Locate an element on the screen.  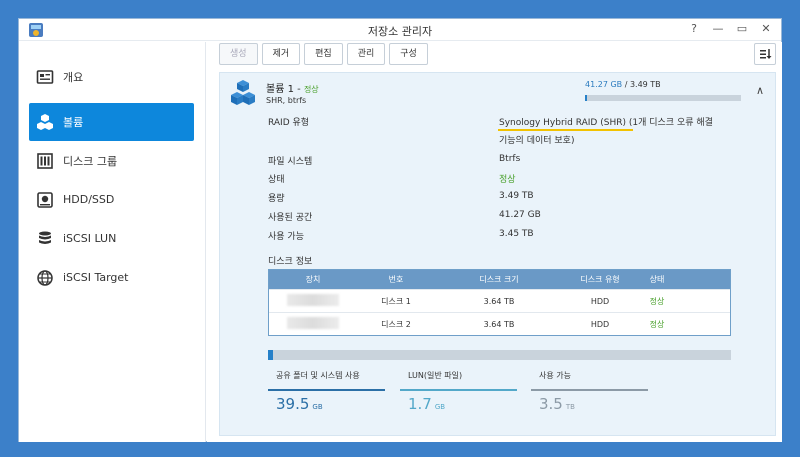
help-icon: ? is located at coordinates (694, 29).